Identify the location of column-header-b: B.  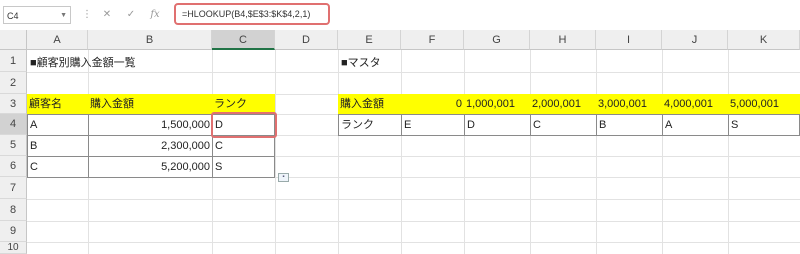
(150, 40).